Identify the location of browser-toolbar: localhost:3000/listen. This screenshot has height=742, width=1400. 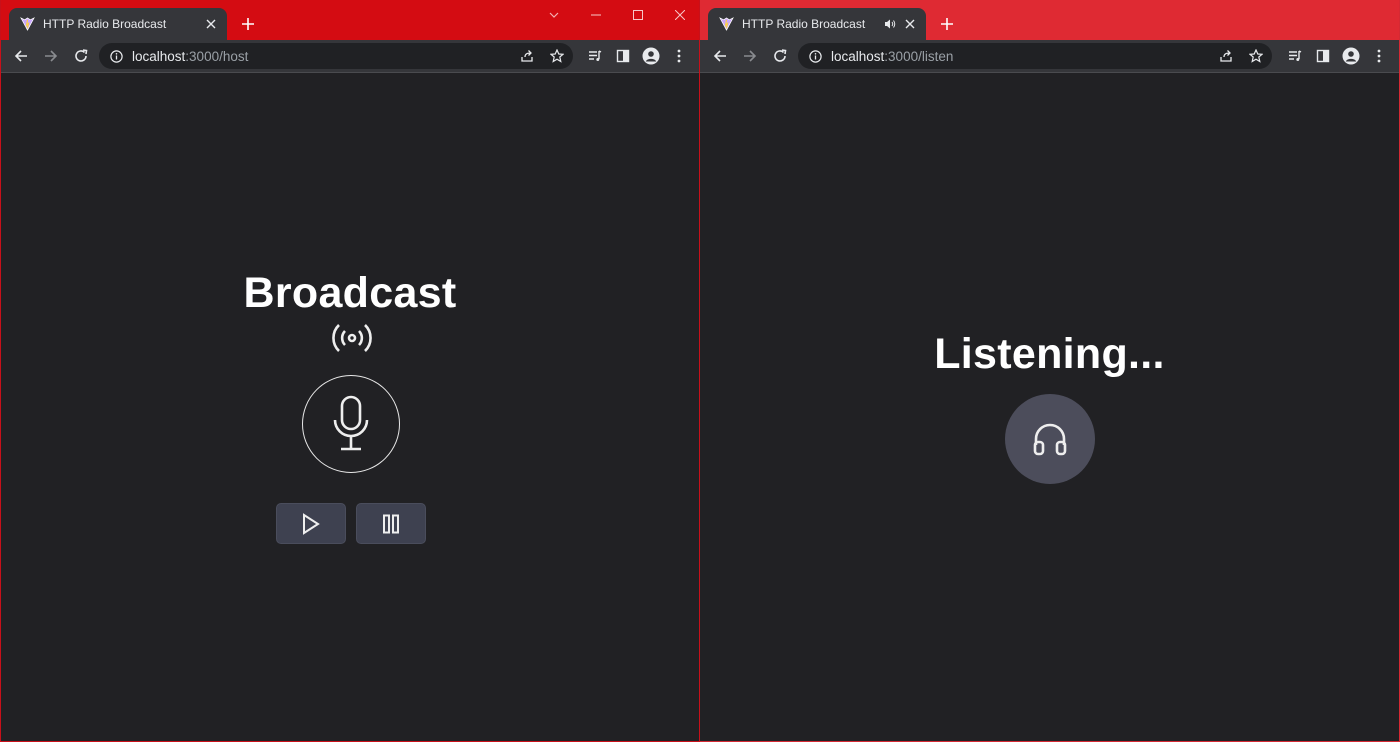
(1049, 56).